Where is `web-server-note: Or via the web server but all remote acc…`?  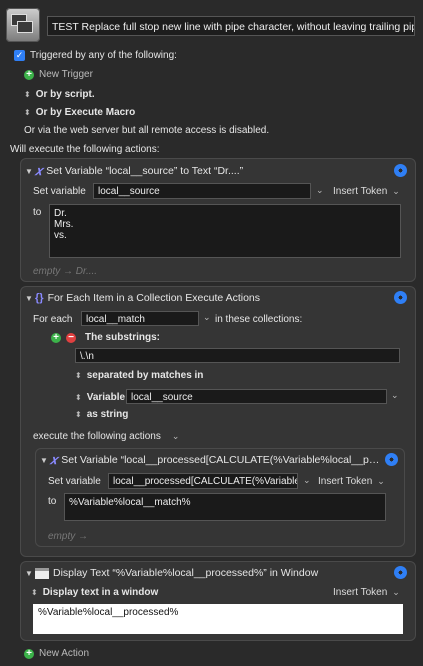
web-server-note: Or via the web server but all remote acc… is located at coordinates (147, 130).